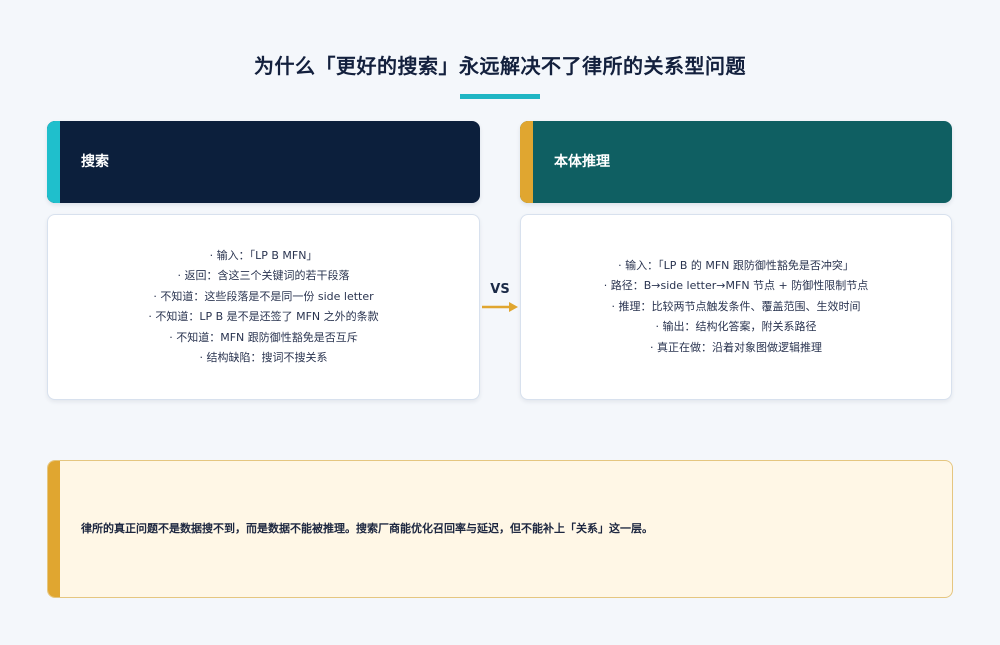 The image size is (1000, 645). What do you see at coordinates (263, 357) in the screenshot?
I see `search-detail-line: · 结构缺陷：搜词不搜关系` at bounding box center [263, 357].